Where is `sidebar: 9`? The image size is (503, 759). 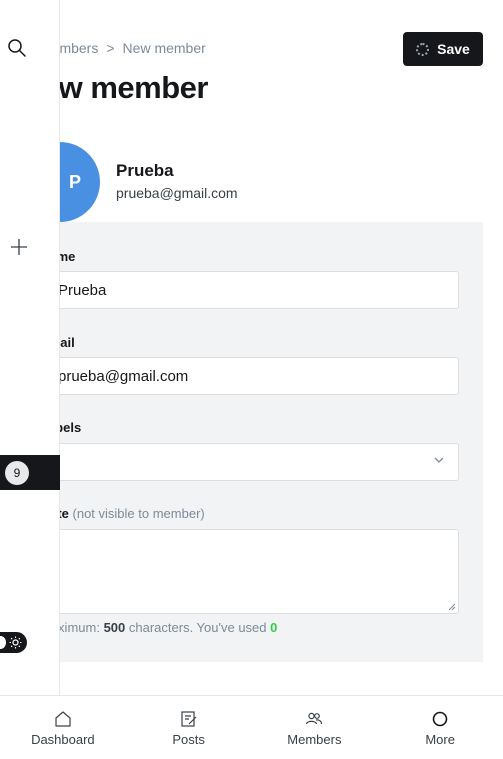 sidebar: 9 is located at coordinates (30, 347).